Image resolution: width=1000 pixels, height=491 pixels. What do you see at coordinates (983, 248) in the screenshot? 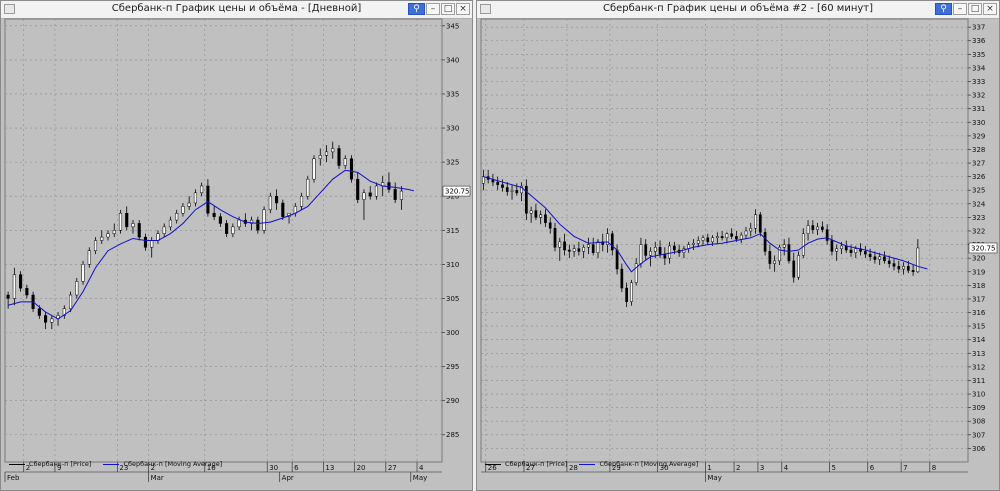
I see `last-price-label: 320.75` at bounding box center [983, 248].